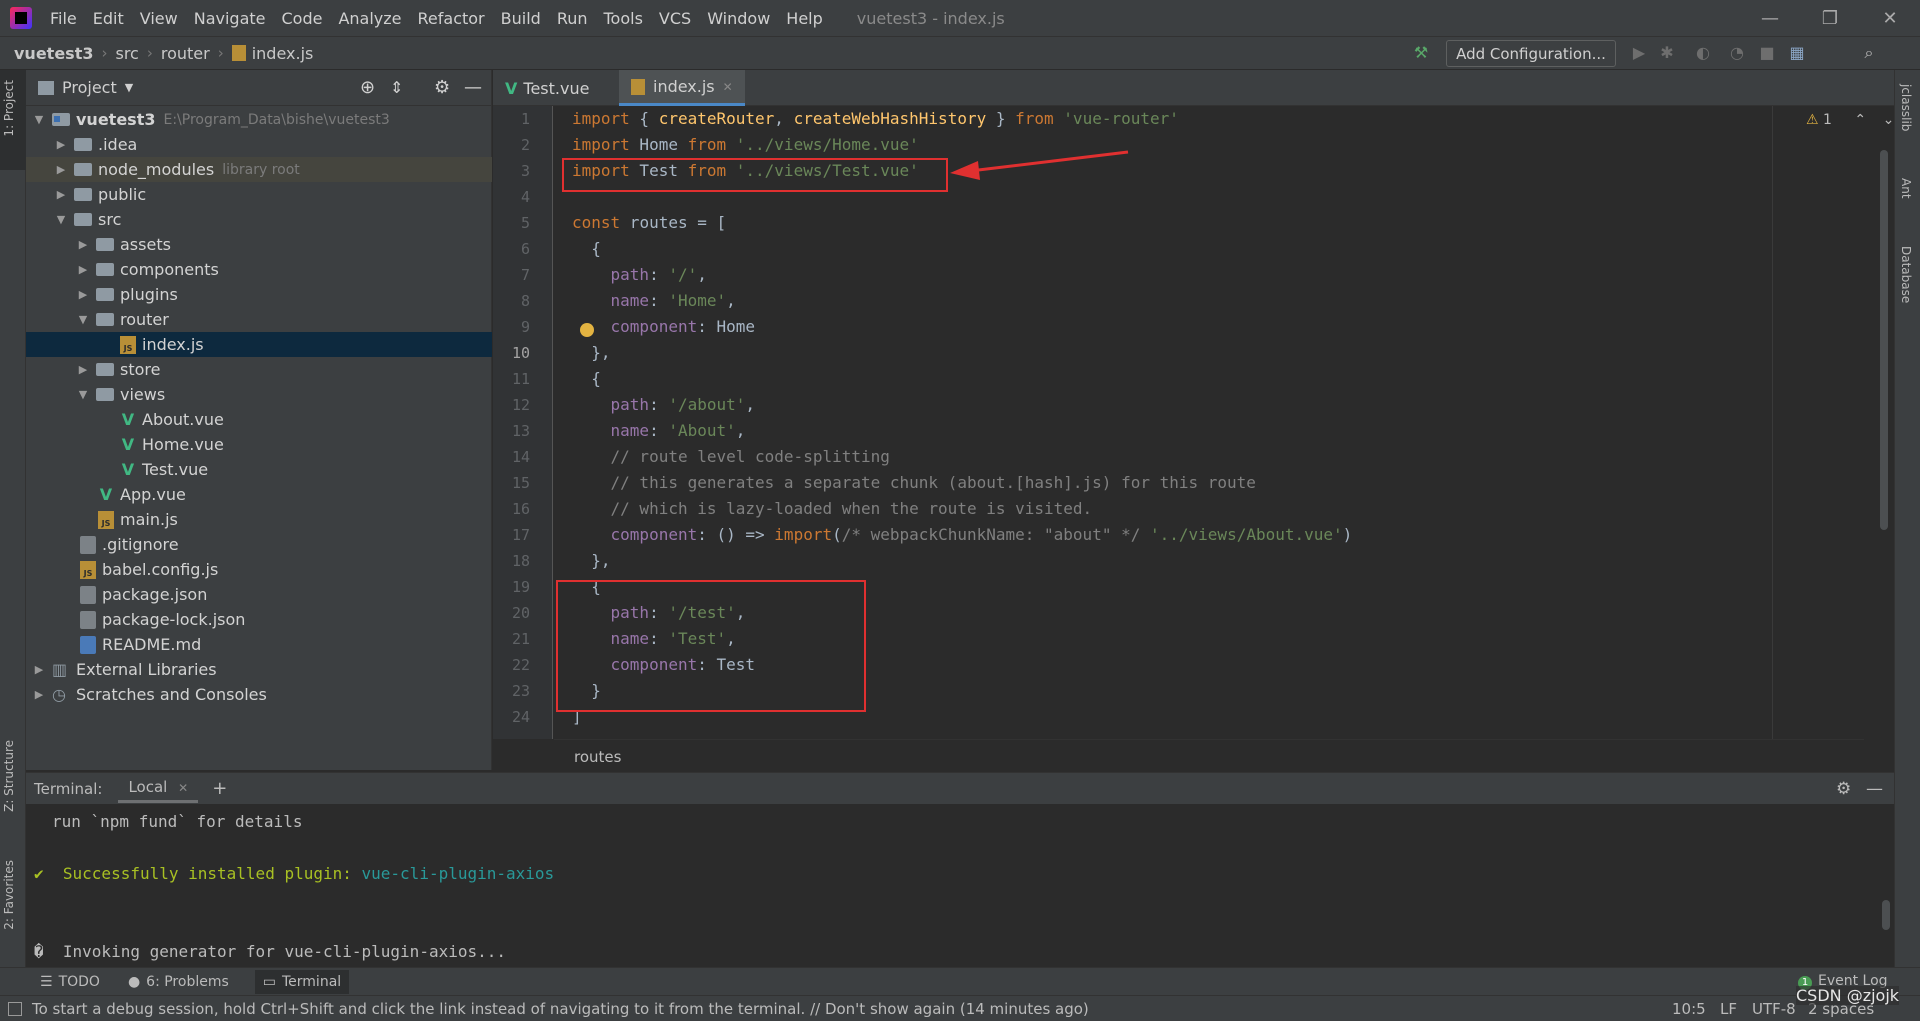 The height and width of the screenshot is (1021, 1920). What do you see at coordinates (804, 18) in the screenshot?
I see `menu-help: Help` at bounding box center [804, 18].